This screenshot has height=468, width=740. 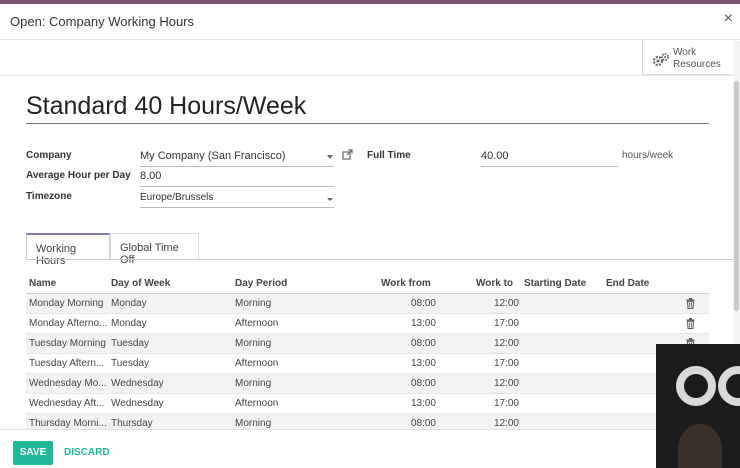 I want to click on presenter-image, so click(x=700, y=446).